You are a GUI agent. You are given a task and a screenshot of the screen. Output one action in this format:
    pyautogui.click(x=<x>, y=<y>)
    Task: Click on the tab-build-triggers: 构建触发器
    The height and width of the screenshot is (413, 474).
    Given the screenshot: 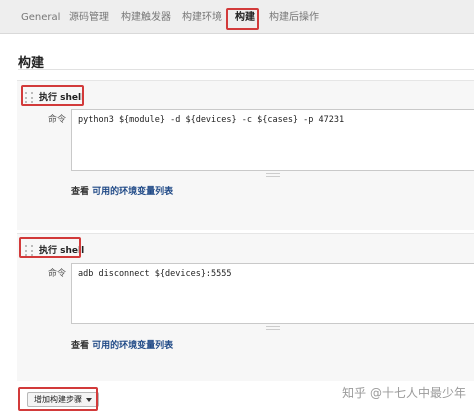 What is the action you would take?
    pyautogui.click(x=146, y=18)
    